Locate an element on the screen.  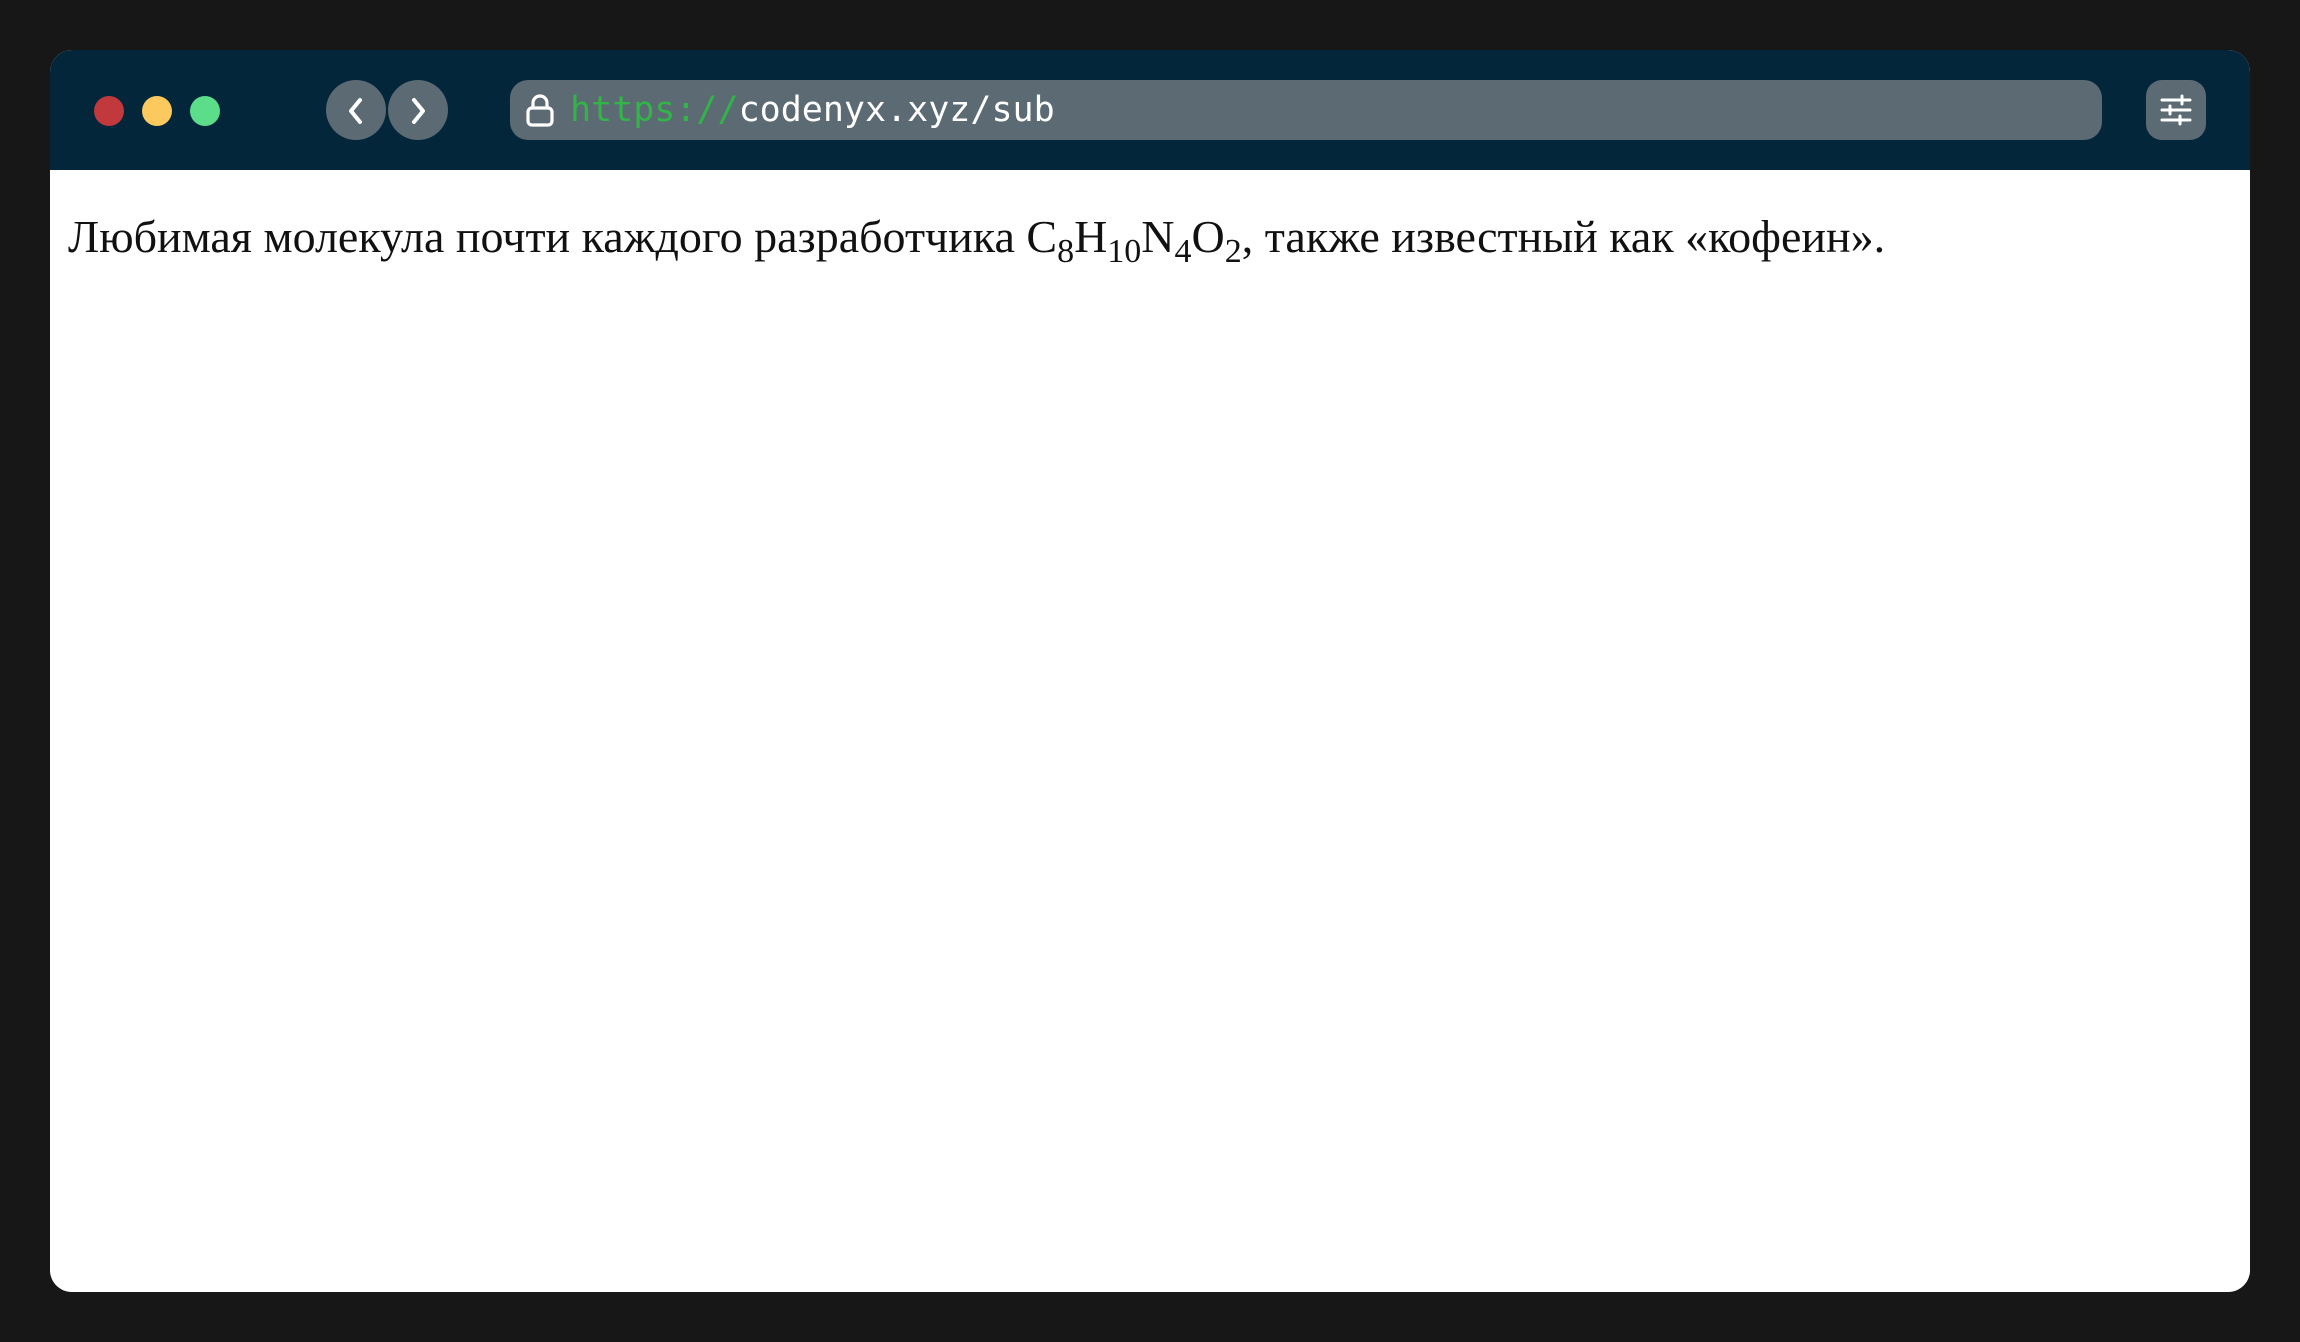
formula-n: N is located at coordinates (1158, 236).